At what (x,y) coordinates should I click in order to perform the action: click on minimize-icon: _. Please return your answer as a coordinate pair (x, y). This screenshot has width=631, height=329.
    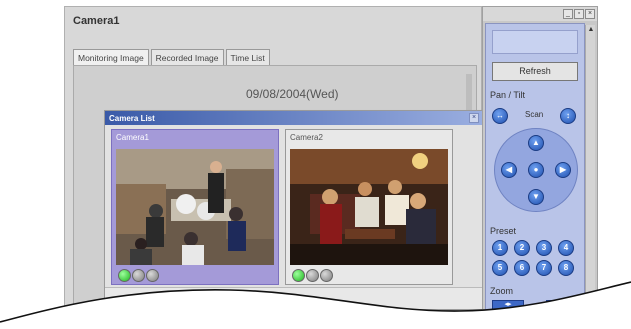
    Looking at the image, I should click on (568, 14).